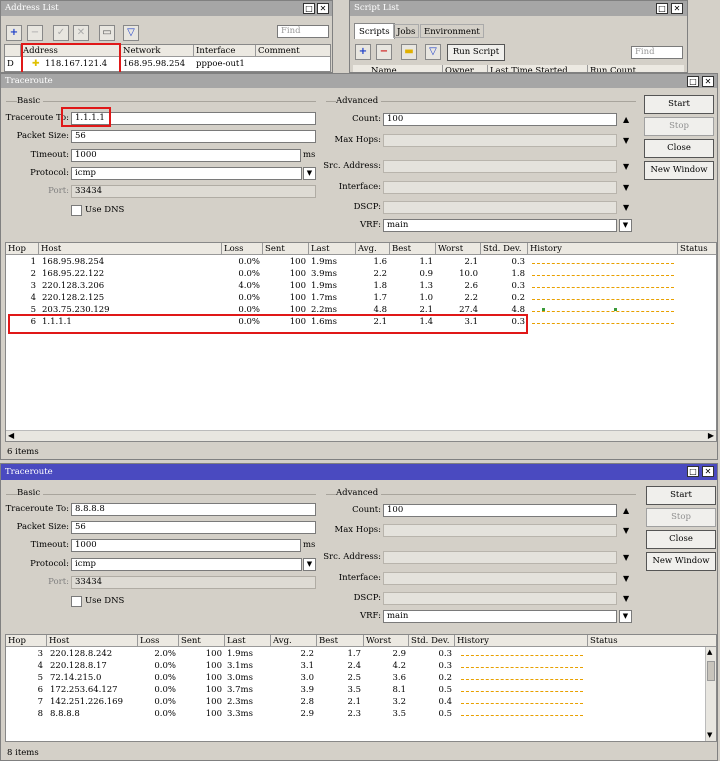 This screenshot has width=720, height=761. I want to click on interface-input, so click(500, 187).